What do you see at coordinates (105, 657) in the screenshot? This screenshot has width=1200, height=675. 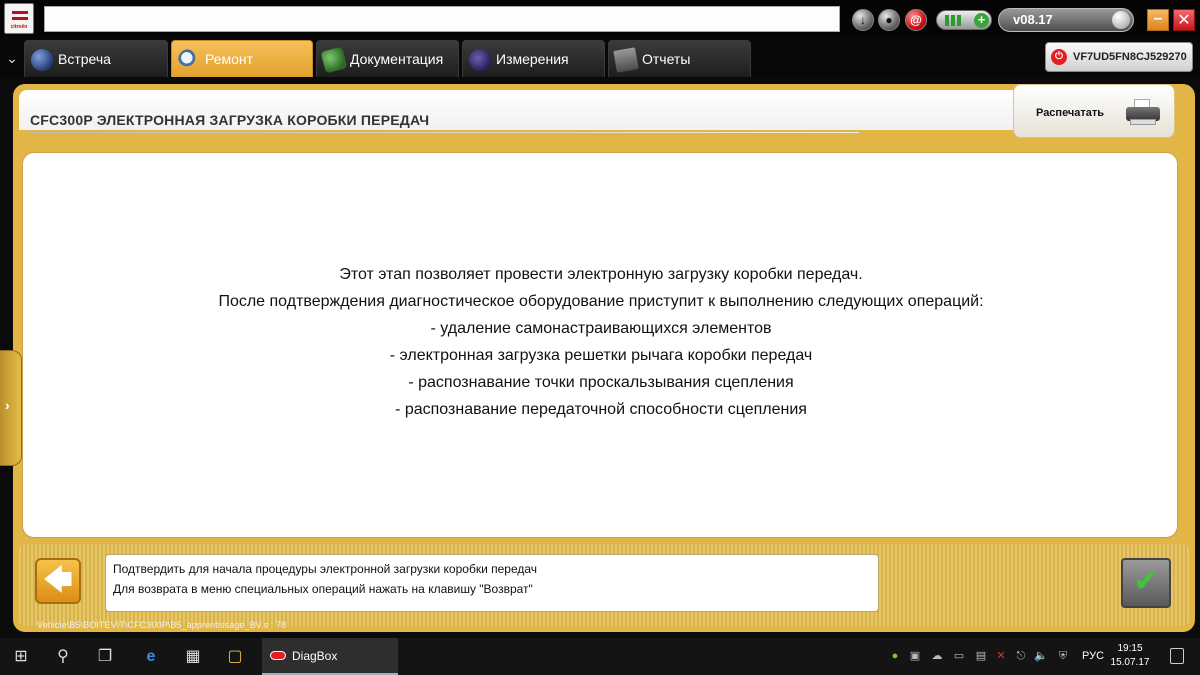 I see `task-view-icon: ❐` at bounding box center [105, 657].